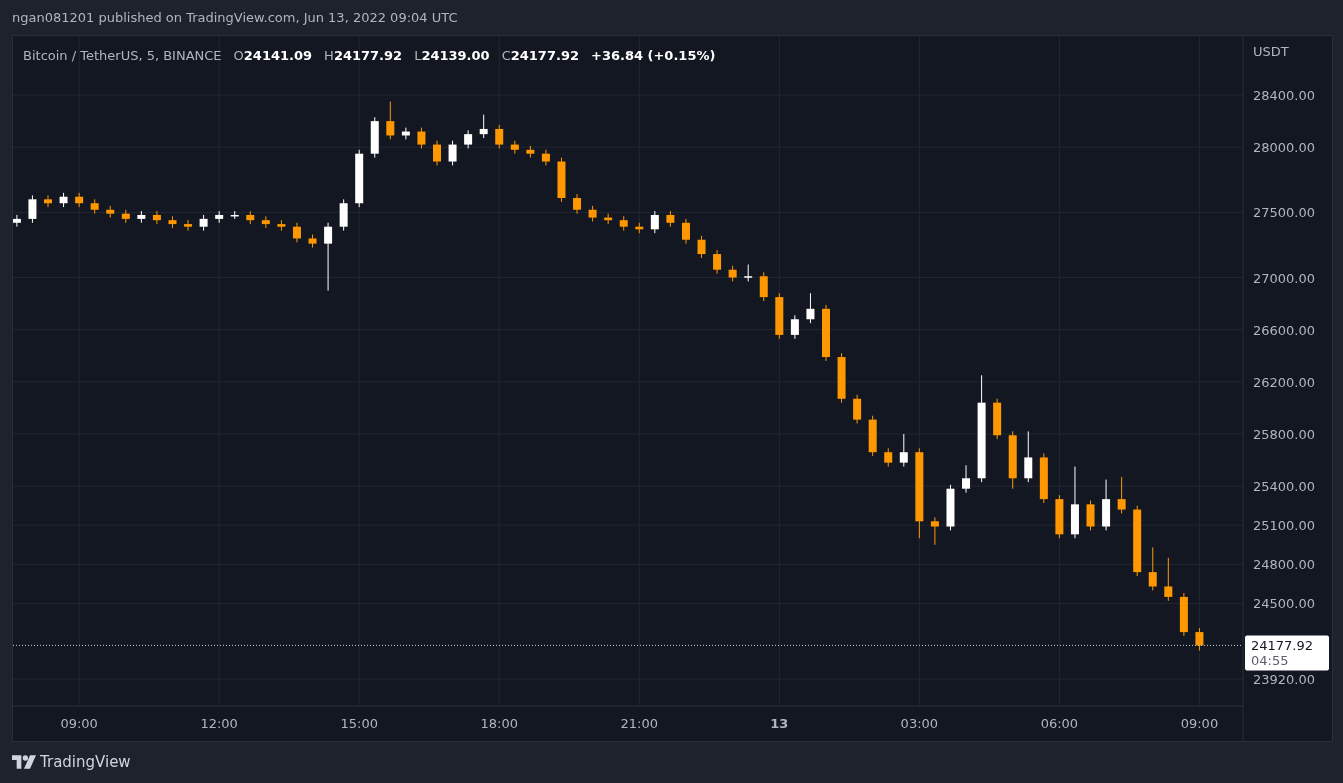  I want to click on time-tick-label: 12:00, so click(219, 723).